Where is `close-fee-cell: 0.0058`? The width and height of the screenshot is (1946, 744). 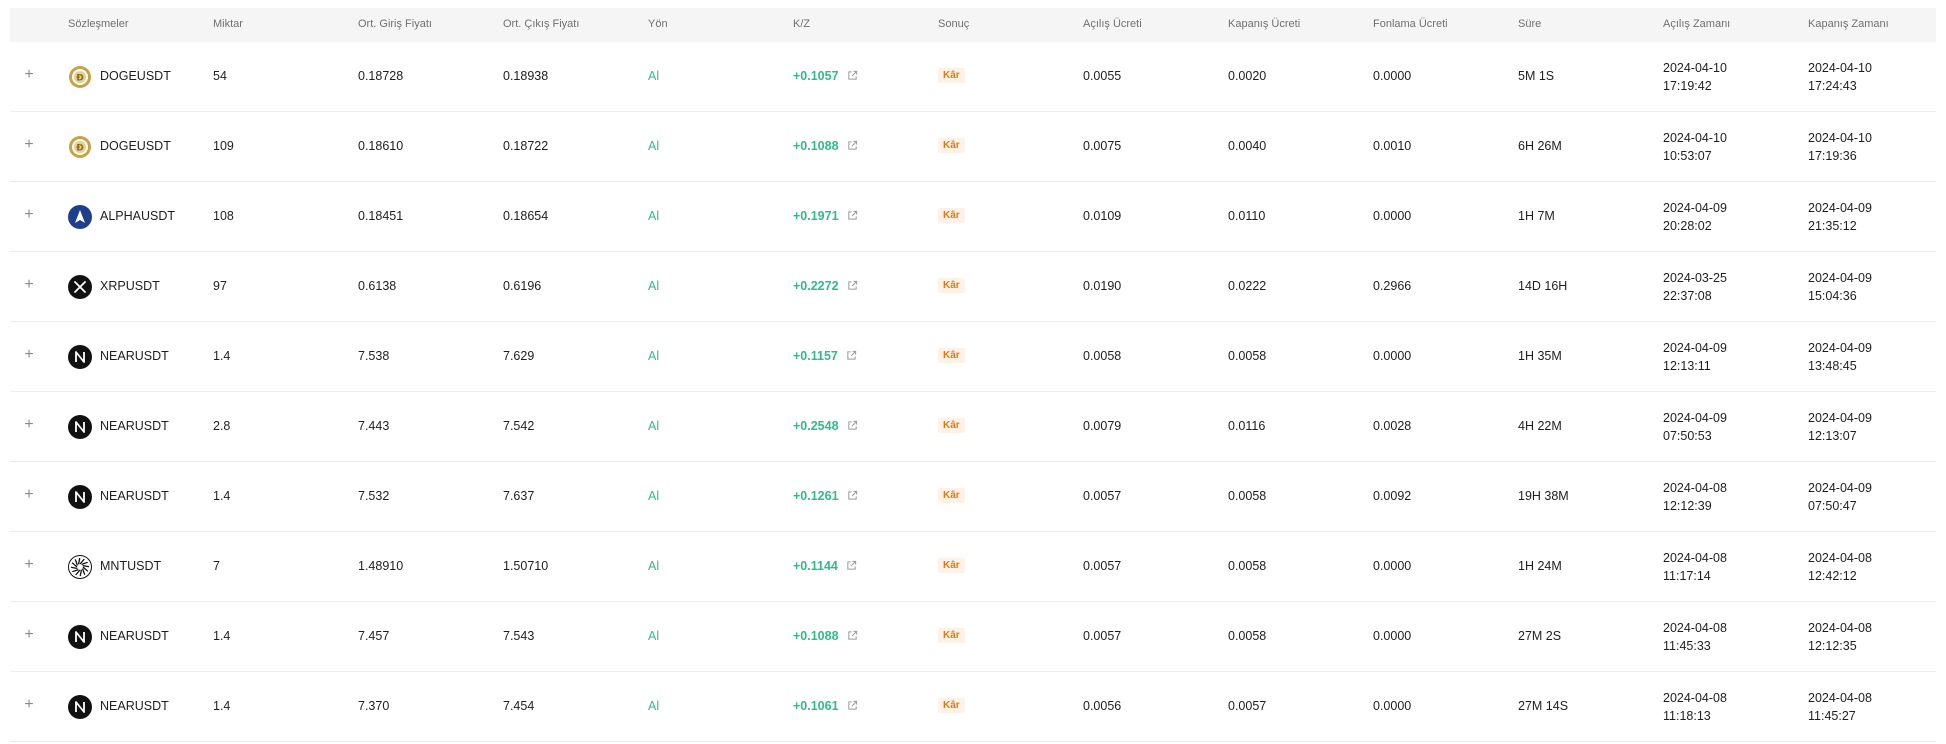
close-fee-cell: 0.0058 is located at coordinates (1247, 636).